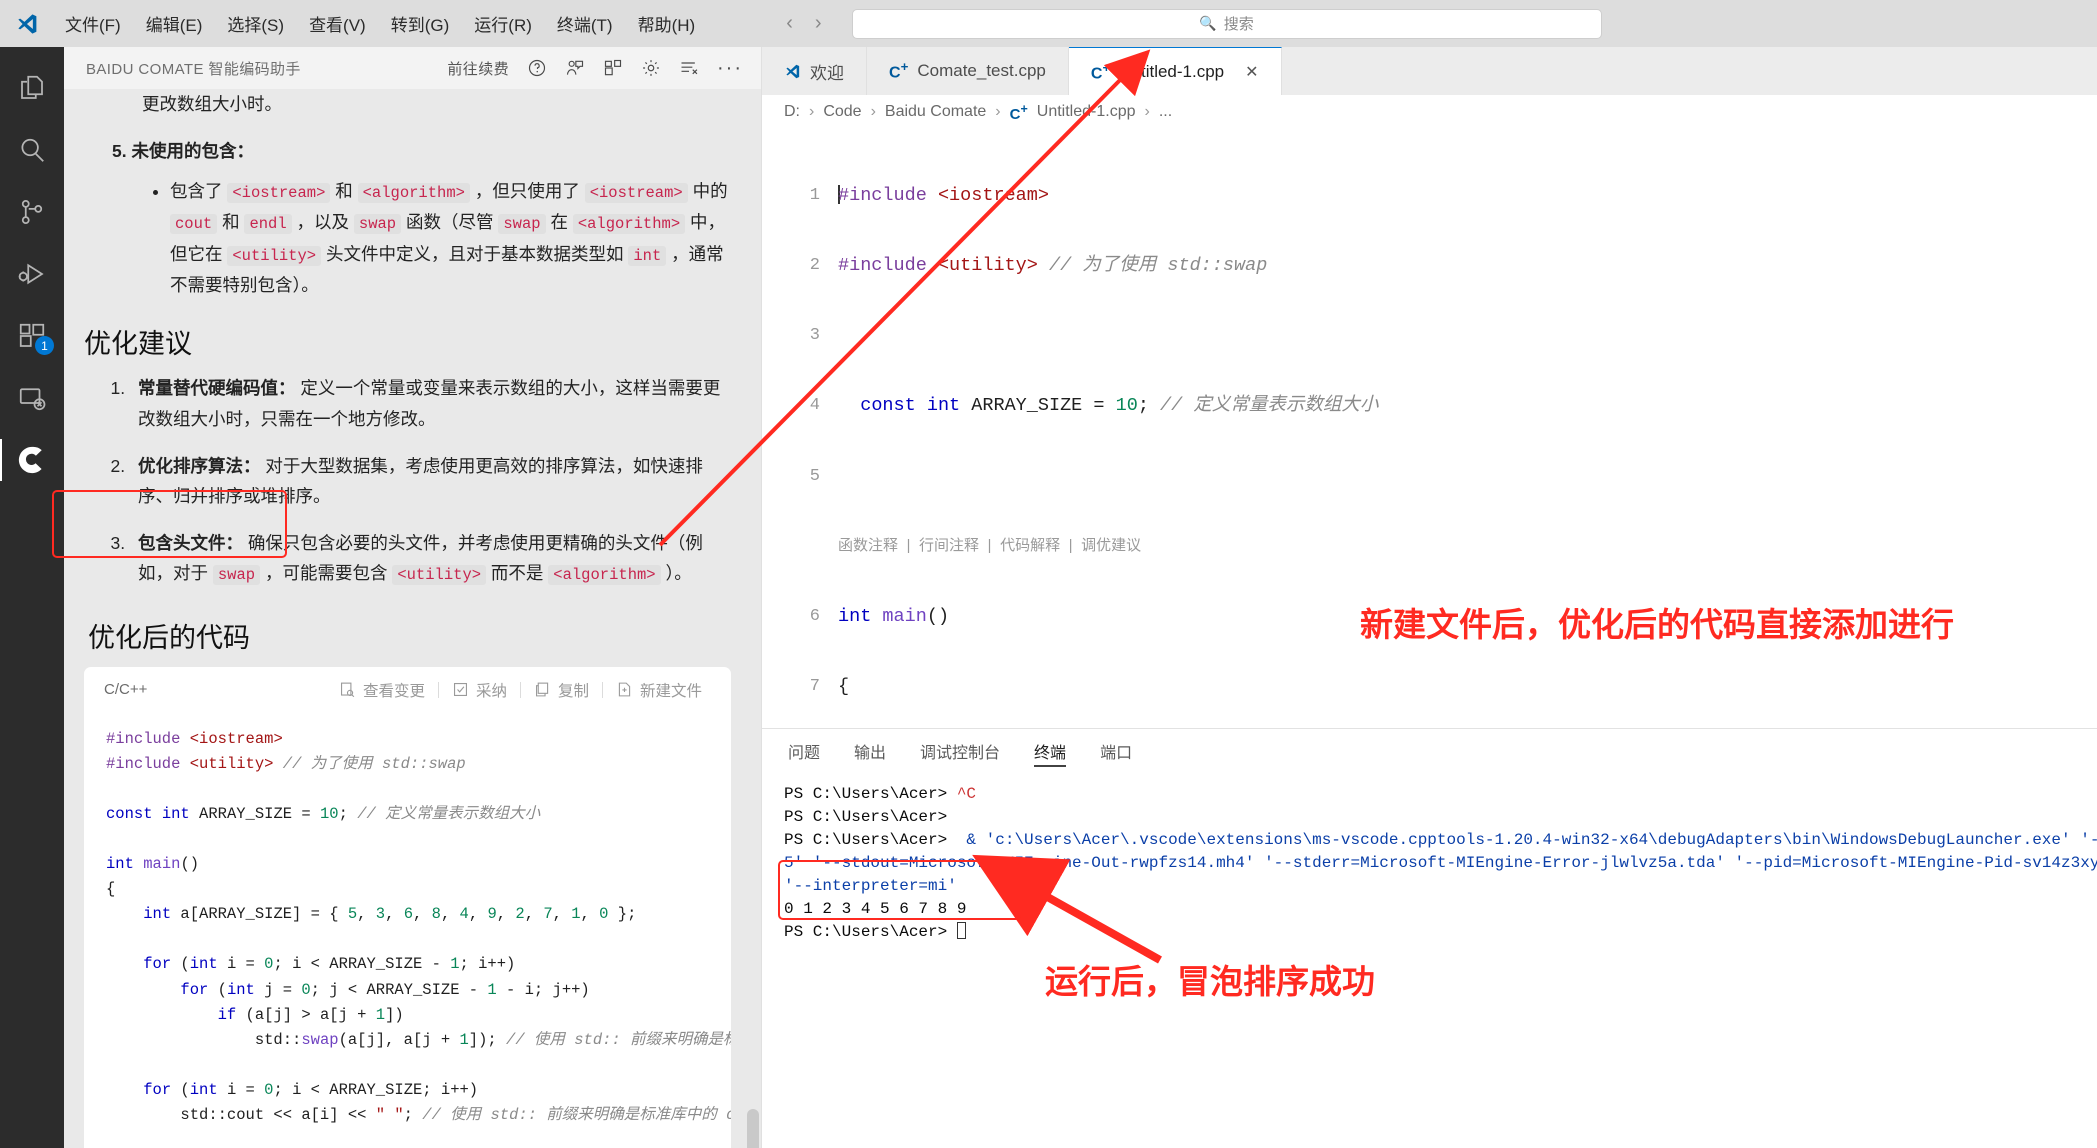  What do you see at coordinates (689, 68) in the screenshot?
I see `clear-list-icon` at bounding box center [689, 68].